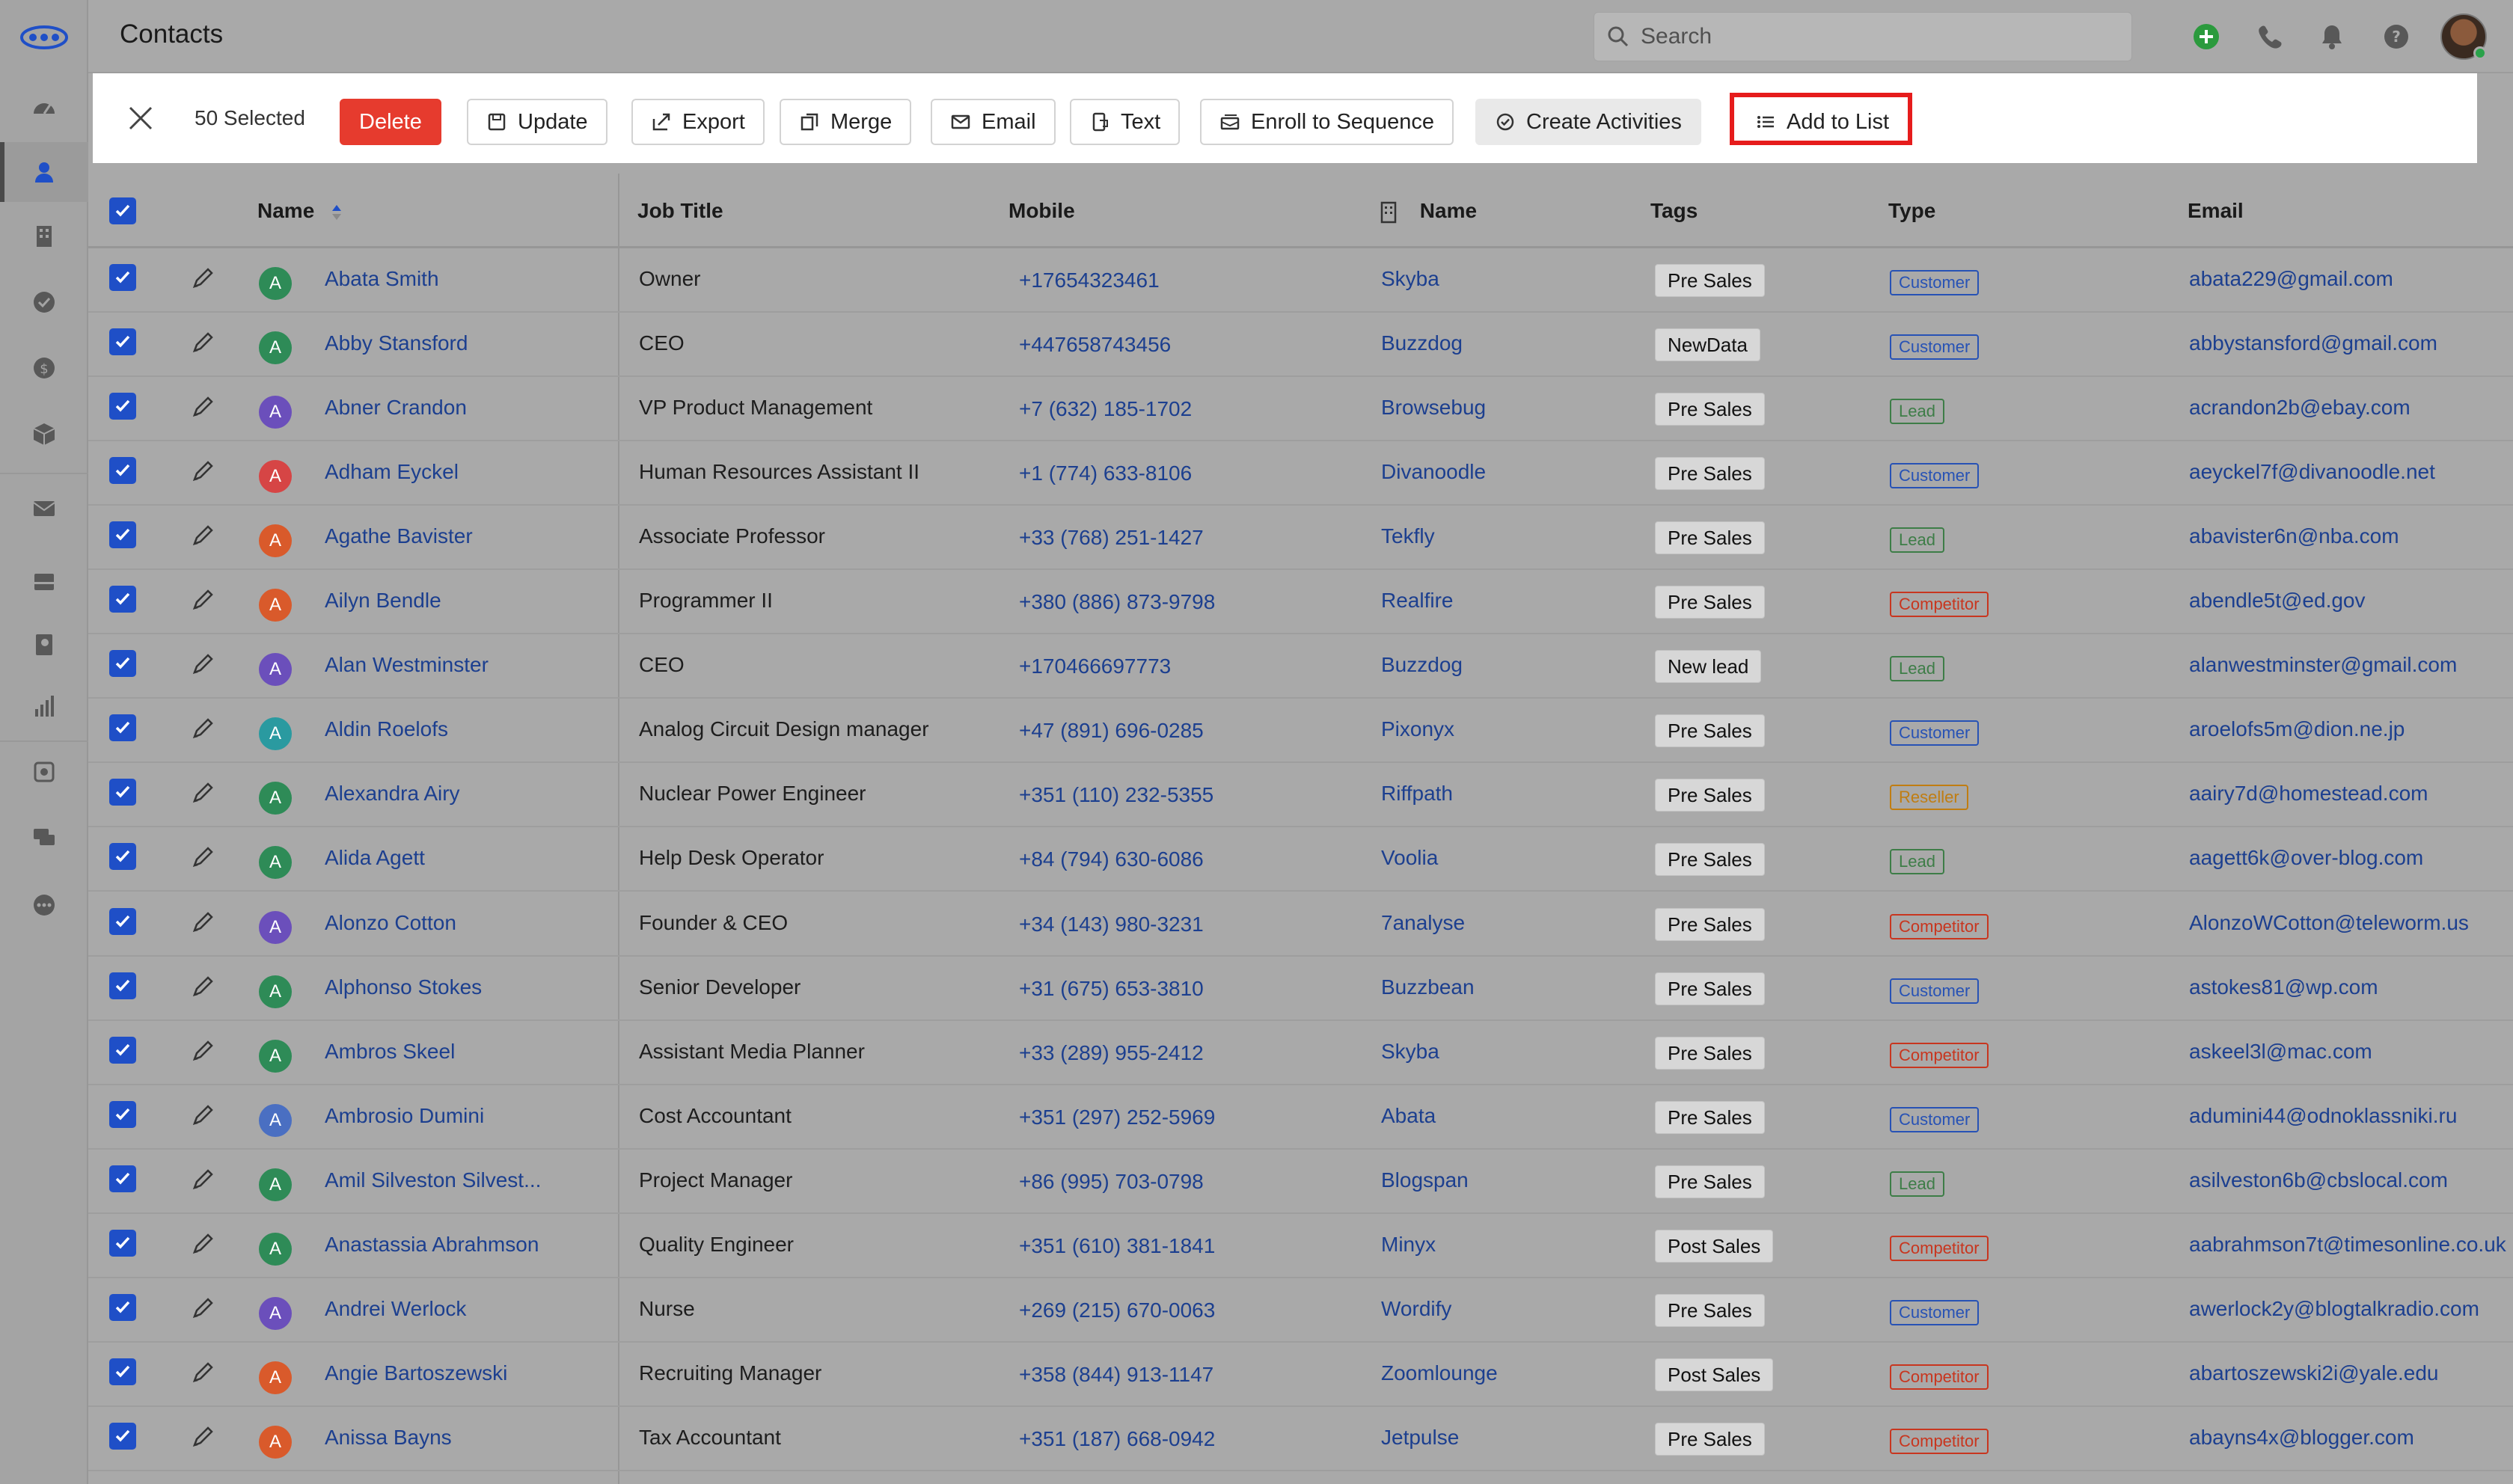 The height and width of the screenshot is (1484, 2513). Describe the element at coordinates (1117, 1439) in the screenshot. I see `mobile-link: +351 (187) 668-0942` at that location.